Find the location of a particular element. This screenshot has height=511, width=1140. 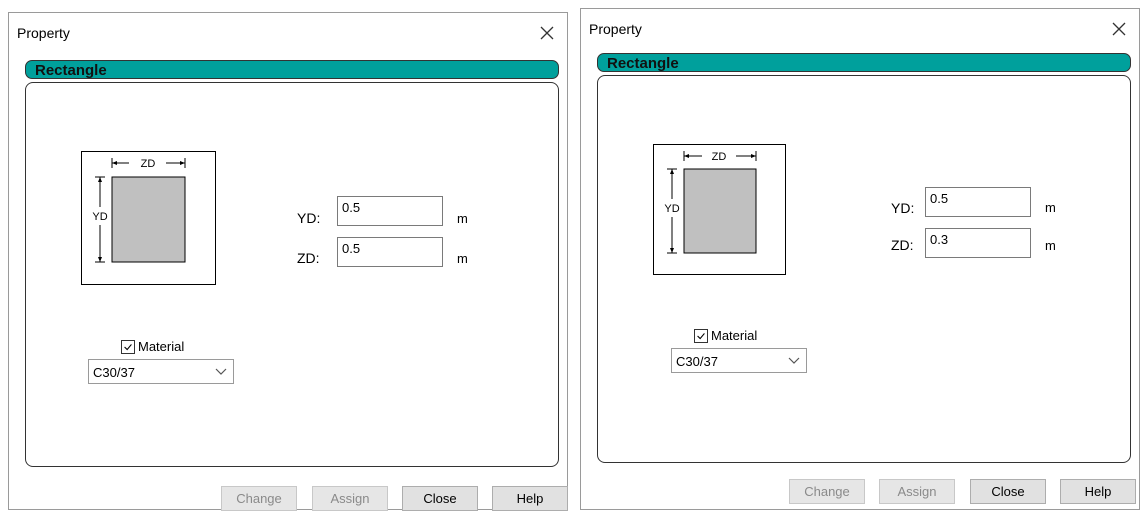

zd-input: 0.3 is located at coordinates (978, 243).